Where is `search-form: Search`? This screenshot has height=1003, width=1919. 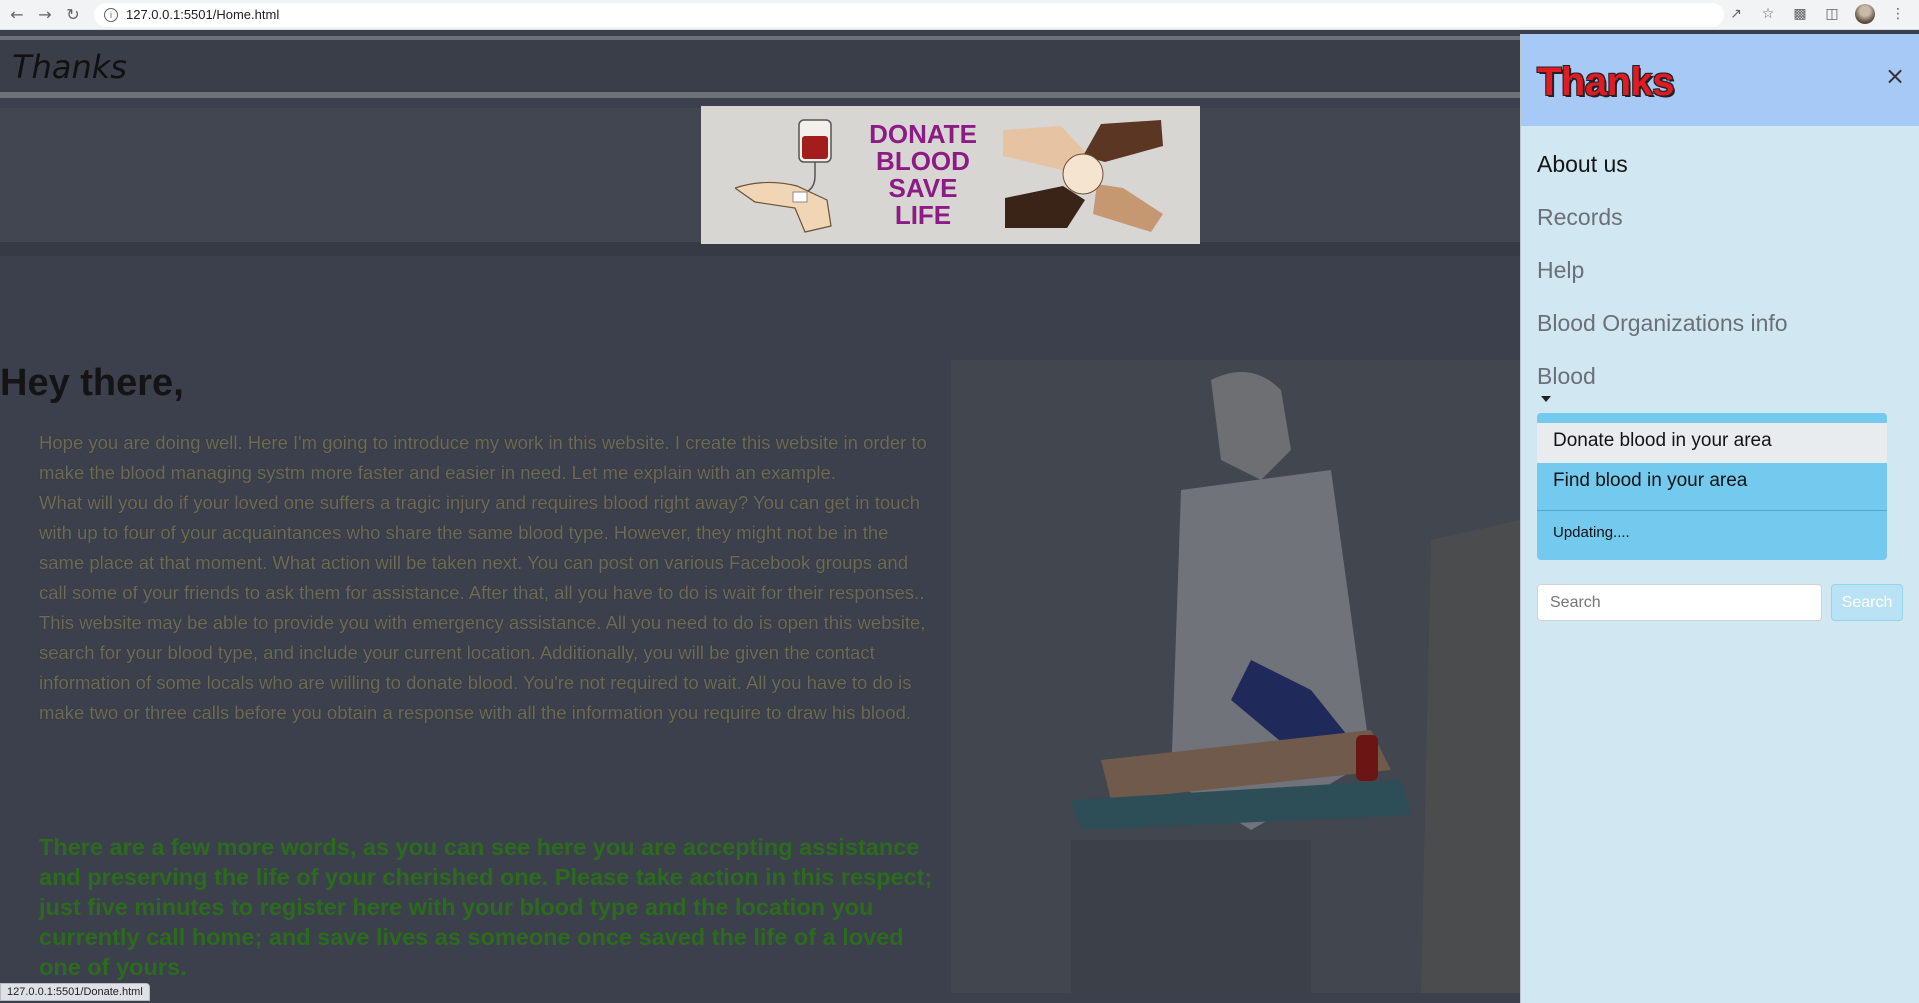
search-form: Search is located at coordinates (1720, 602).